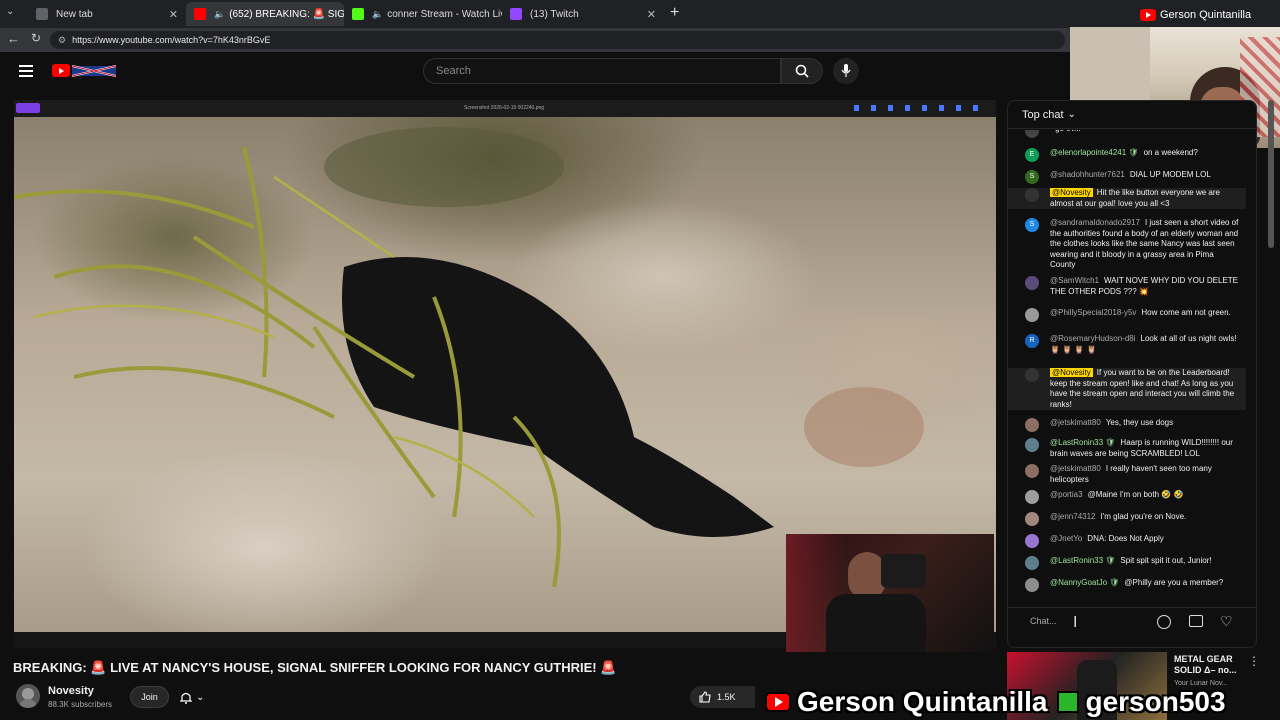  I want to click on chat-message: @NannyGoatJo 🛡 @Philly are you a member?, so click(1127, 585).